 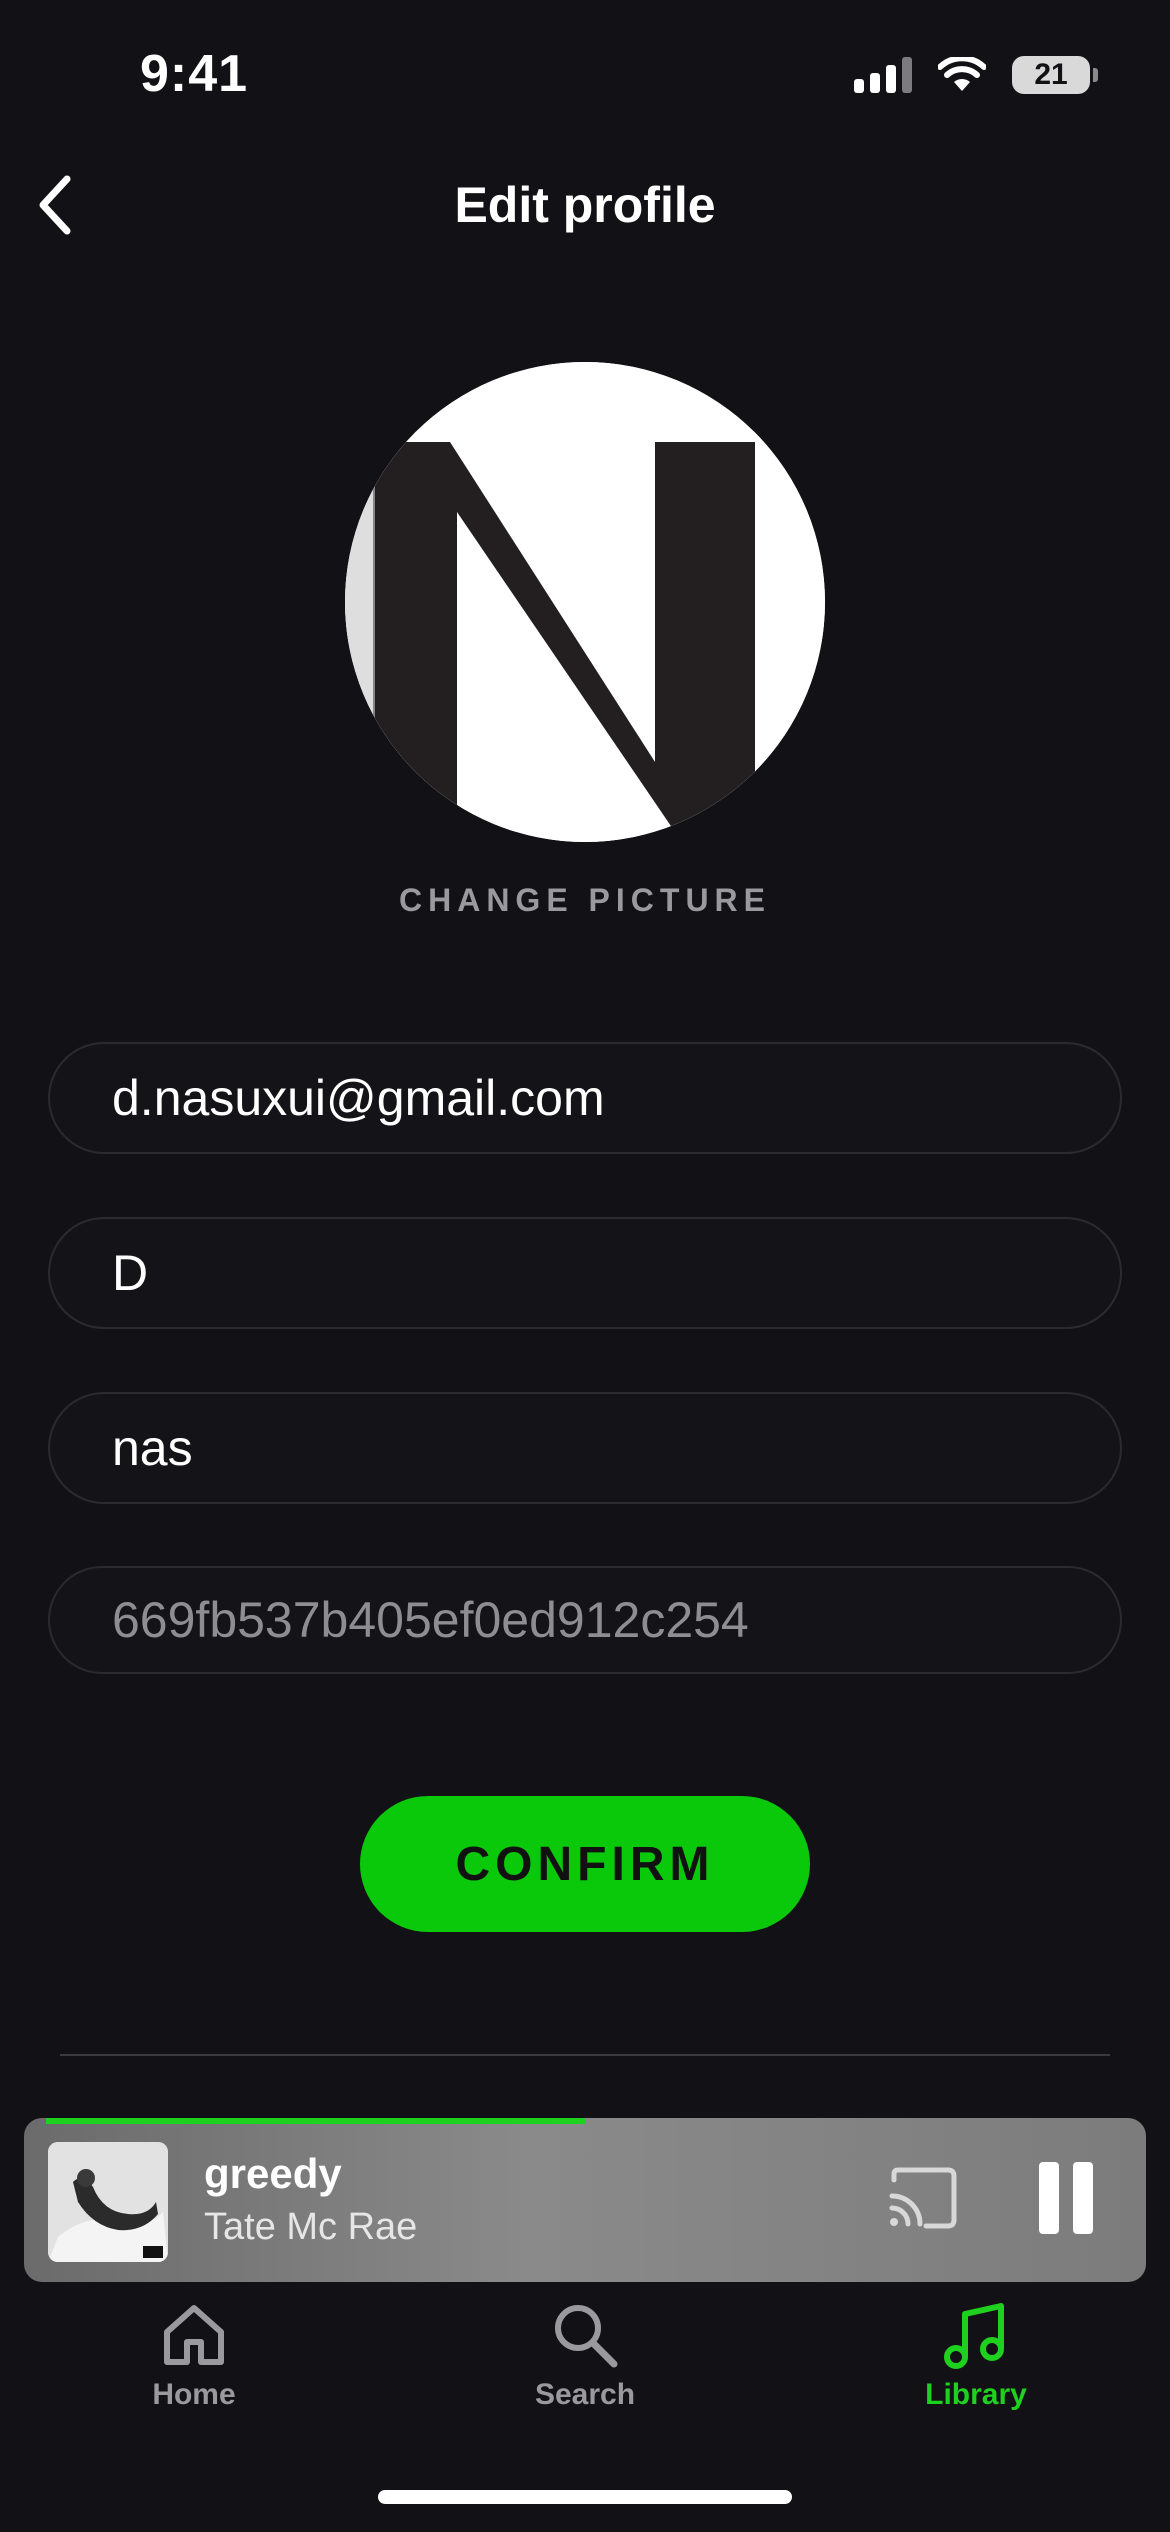 I want to click on tab-home-label: Home, so click(x=194, y=2394).